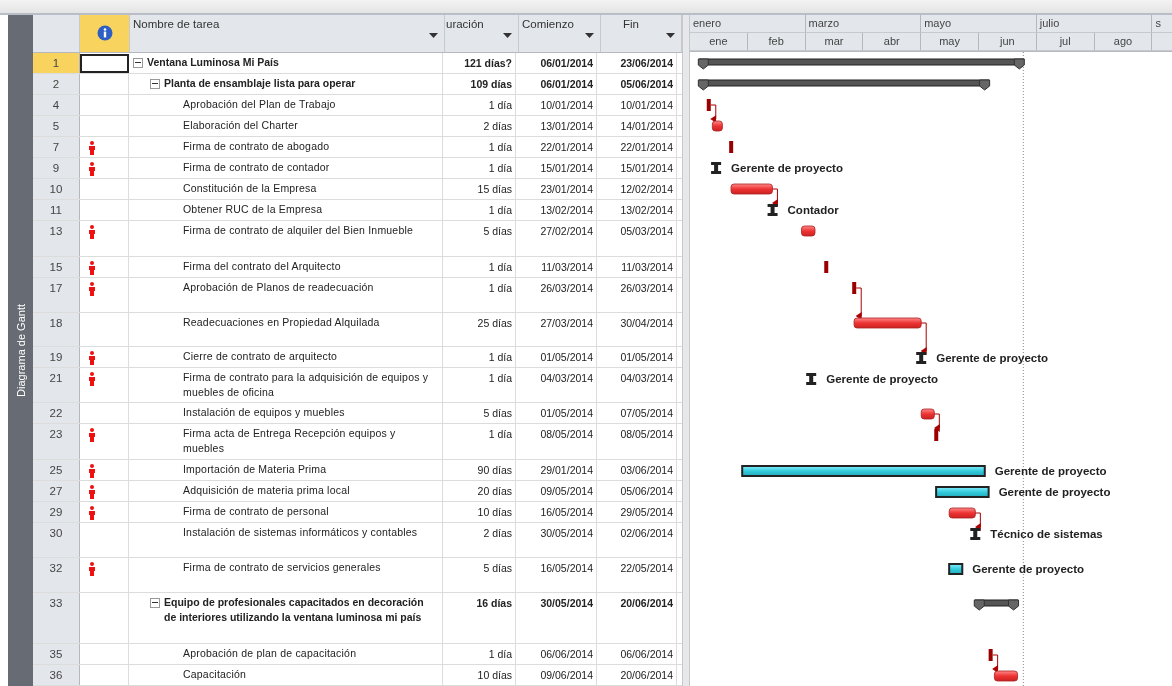 Image resolution: width=1172 pixels, height=686 pixels. What do you see at coordinates (56, 654) in the screenshot?
I see `row-number: 35` at bounding box center [56, 654].